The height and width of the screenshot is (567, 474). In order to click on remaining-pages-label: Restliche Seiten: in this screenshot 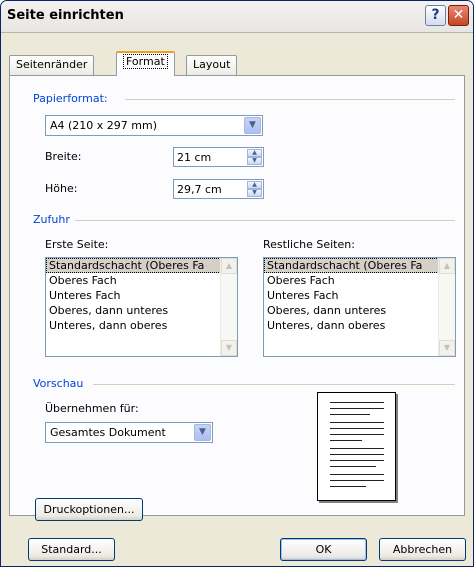, I will do `click(309, 244)`.